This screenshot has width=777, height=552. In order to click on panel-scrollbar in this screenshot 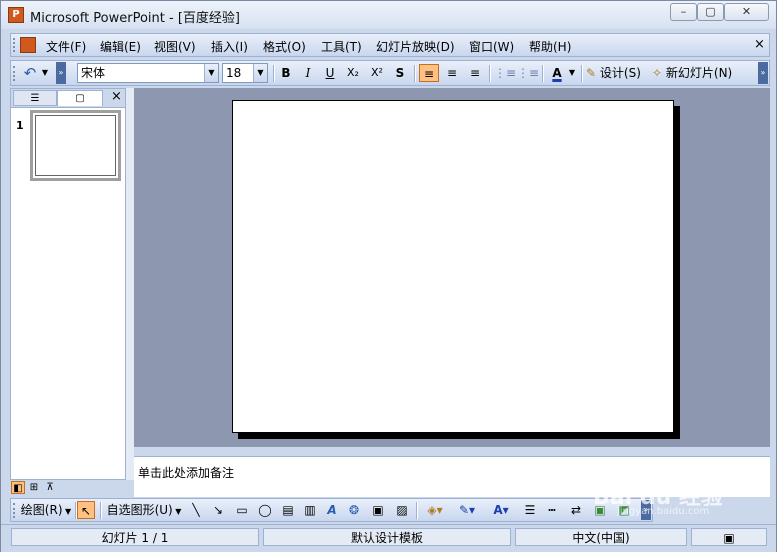, I will do `click(130, 284)`.